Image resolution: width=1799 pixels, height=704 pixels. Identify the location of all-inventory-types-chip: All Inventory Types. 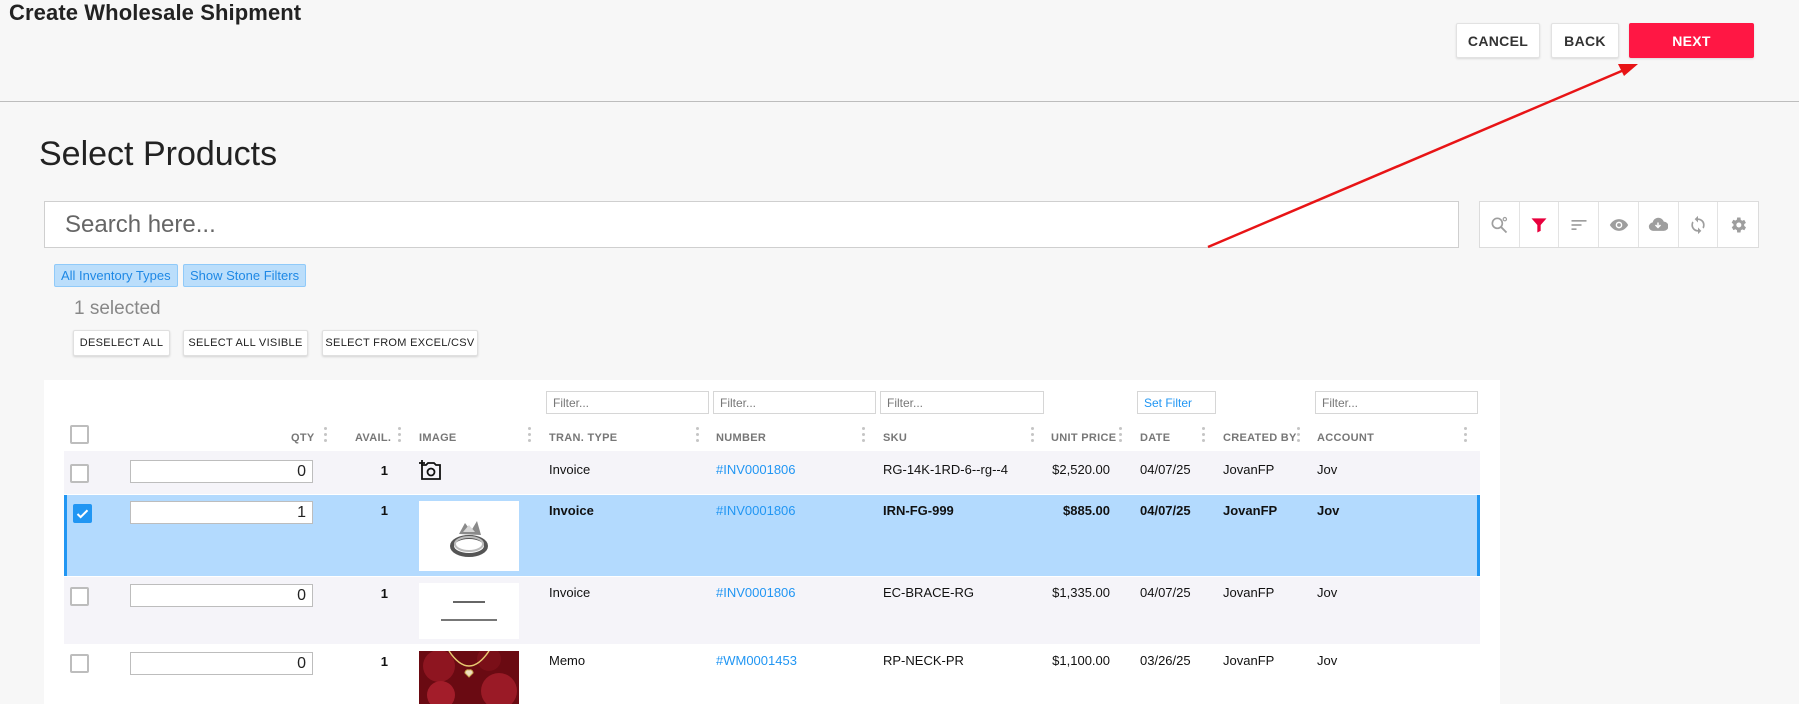
(116, 275).